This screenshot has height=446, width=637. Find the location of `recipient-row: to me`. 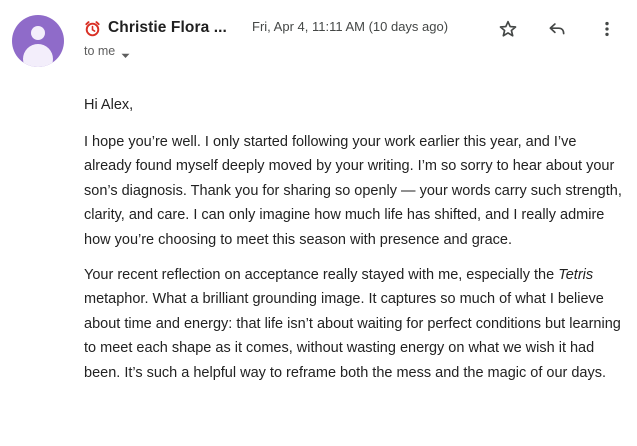

recipient-row: to me is located at coordinates (107, 51).